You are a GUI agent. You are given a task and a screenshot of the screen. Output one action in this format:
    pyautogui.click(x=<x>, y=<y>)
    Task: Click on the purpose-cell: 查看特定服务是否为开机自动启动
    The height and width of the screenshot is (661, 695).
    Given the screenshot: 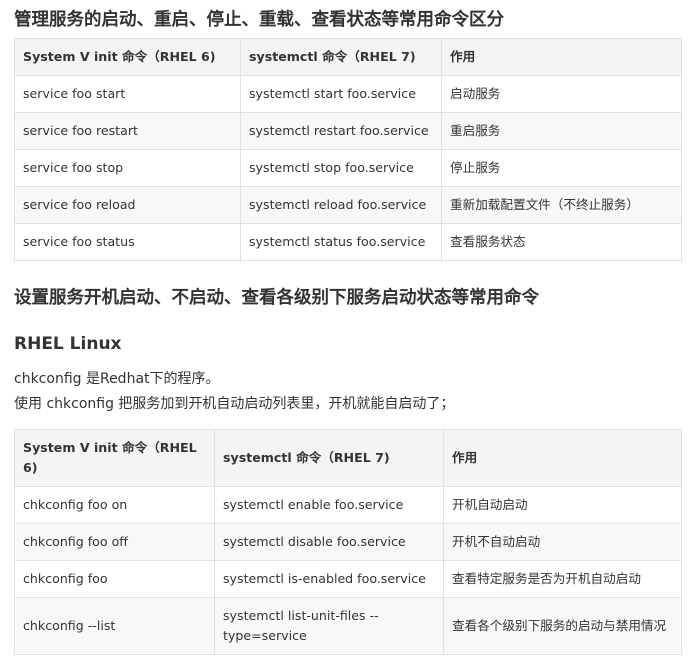 What is the action you would take?
    pyautogui.click(x=562, y=579)
    